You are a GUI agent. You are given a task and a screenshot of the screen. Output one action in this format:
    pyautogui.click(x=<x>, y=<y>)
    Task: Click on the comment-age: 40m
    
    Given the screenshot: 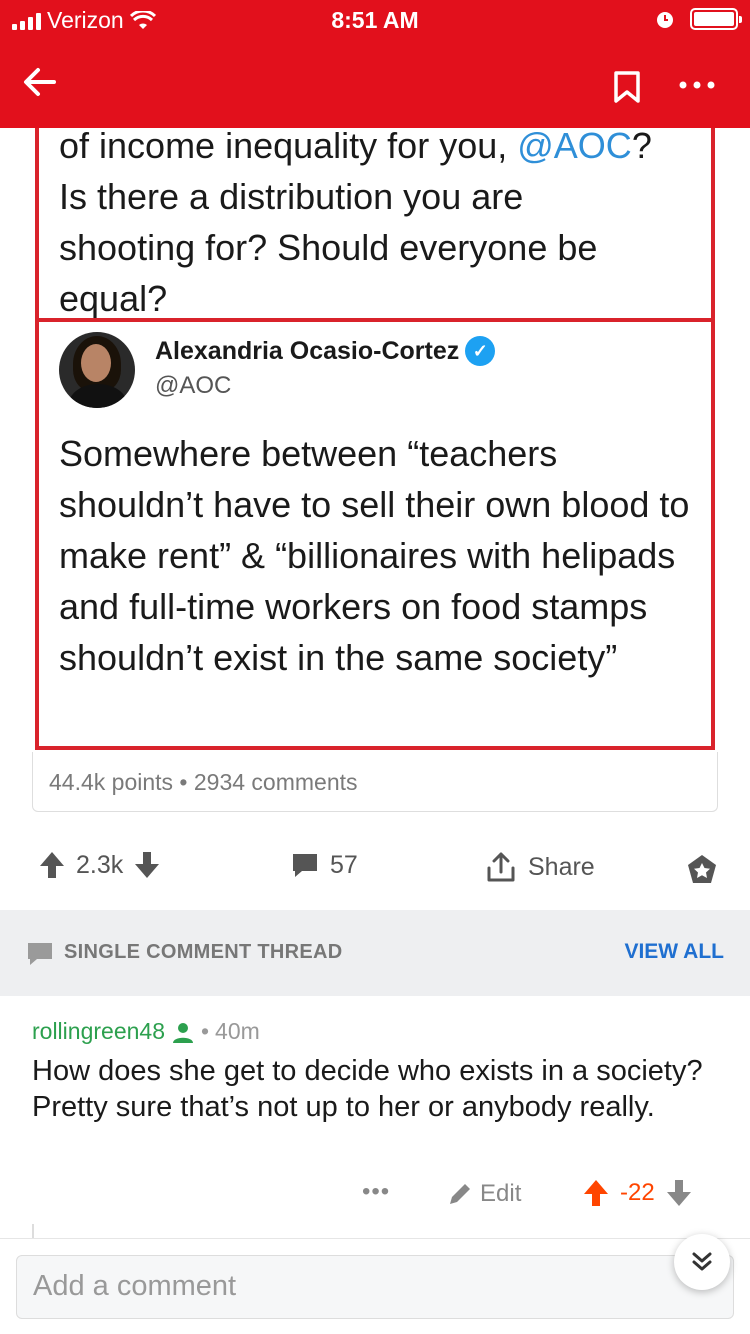 What is the action you would take?
    pyautogui.click(x=237, y=1031)
    